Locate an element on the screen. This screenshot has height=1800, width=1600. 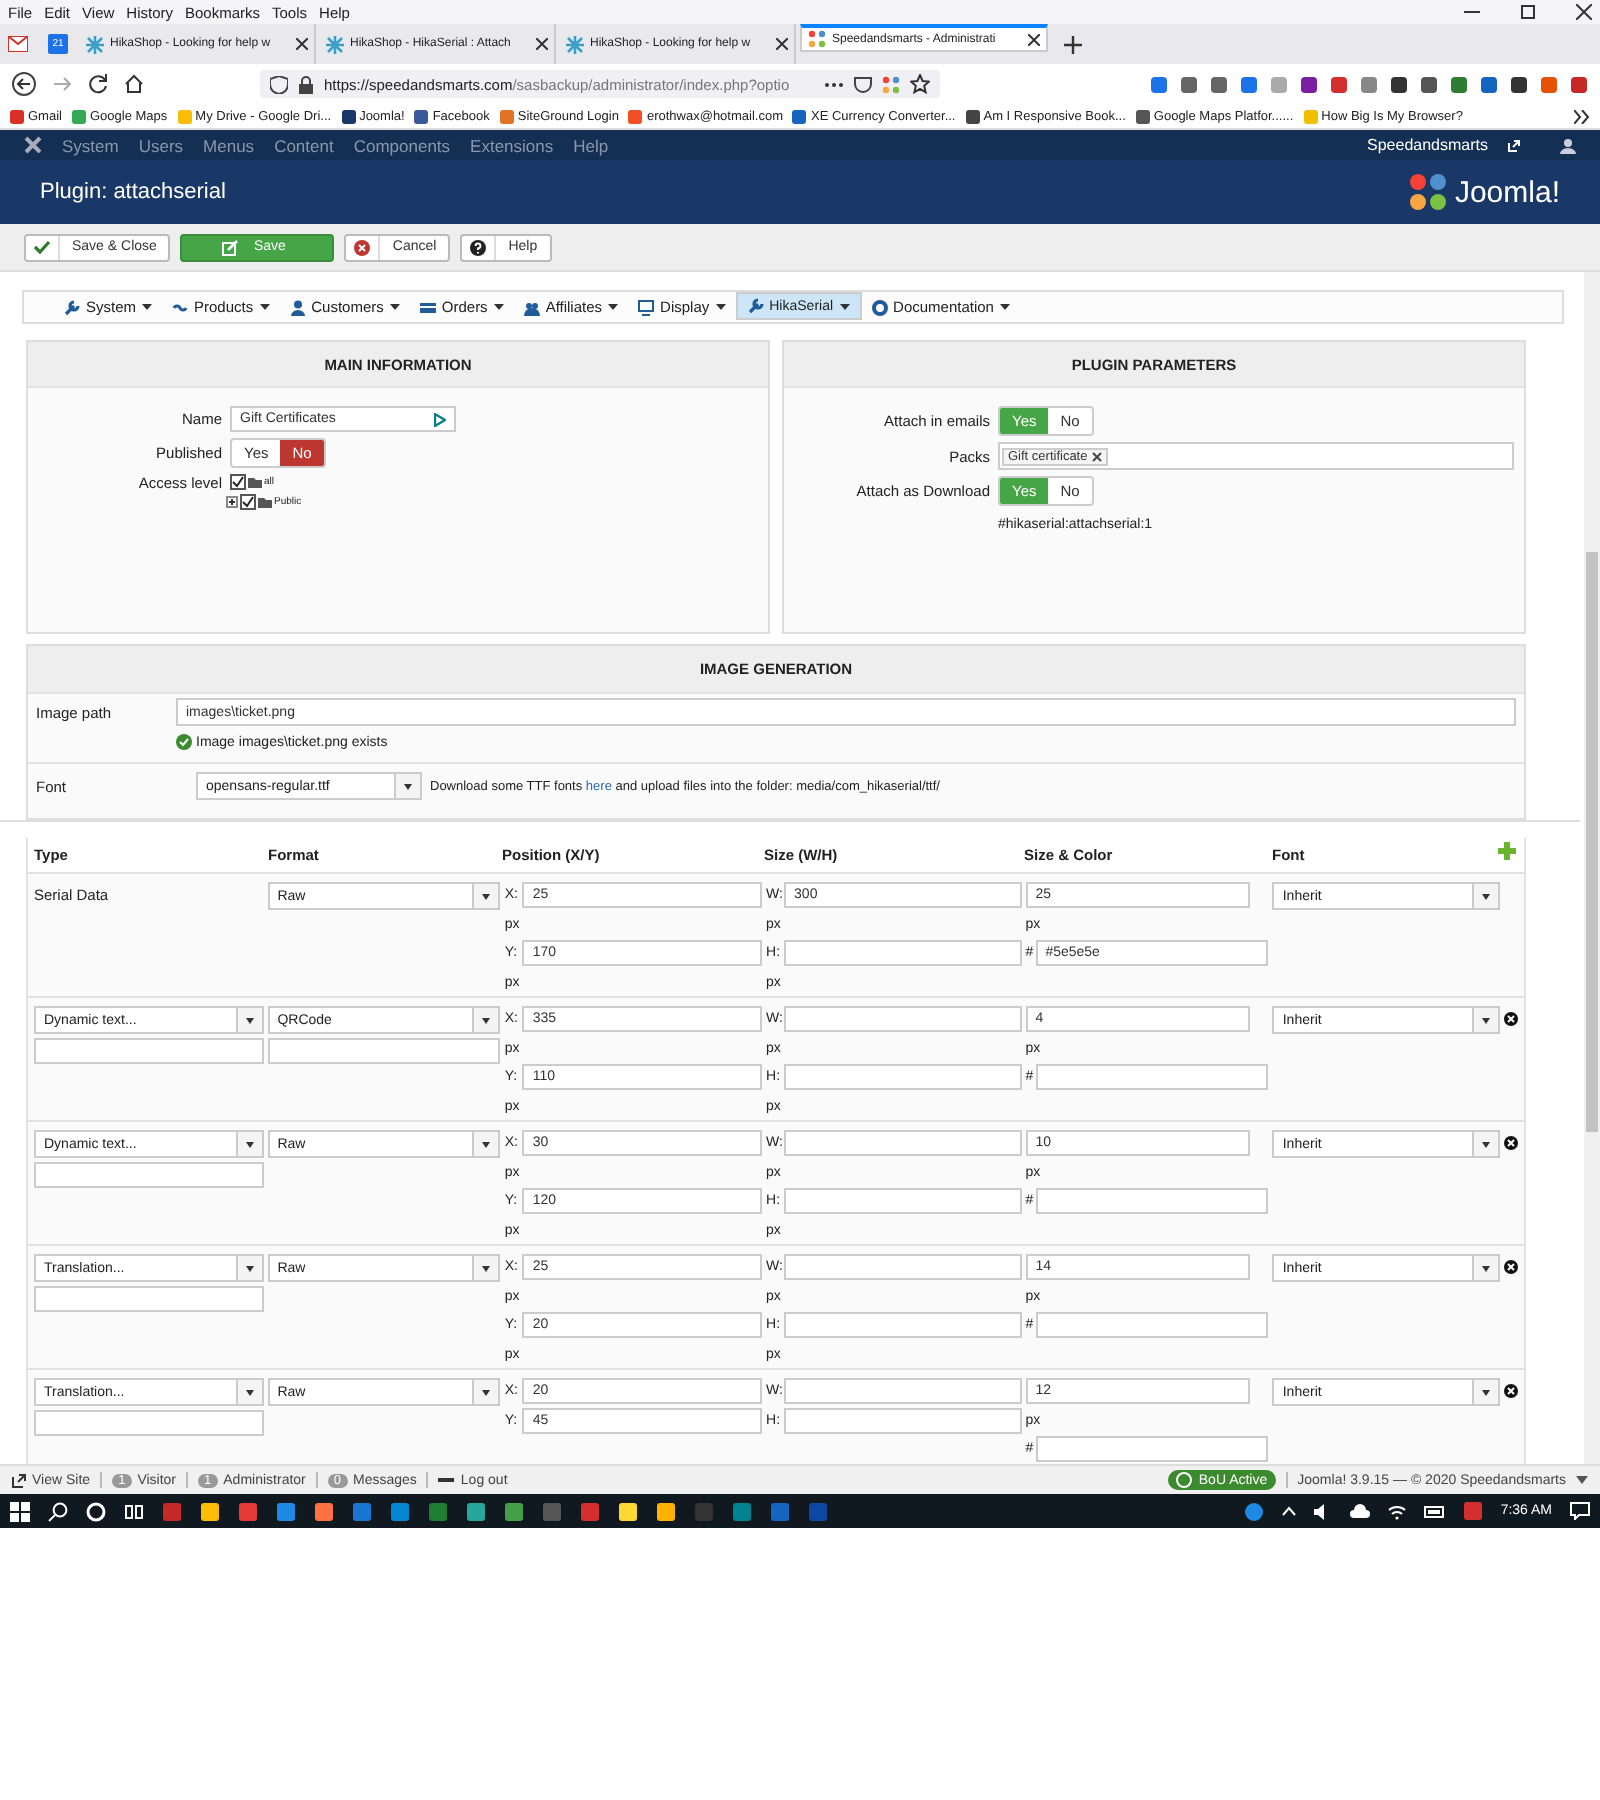
external-link-icon is located at coordinates (1514, 145).